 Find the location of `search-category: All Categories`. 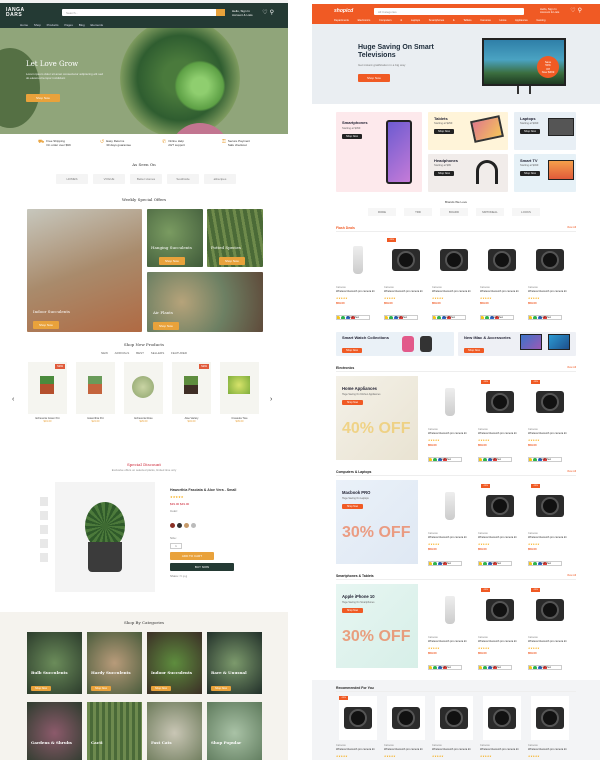

search-category: All Categories is located at coordinates (387, 12).